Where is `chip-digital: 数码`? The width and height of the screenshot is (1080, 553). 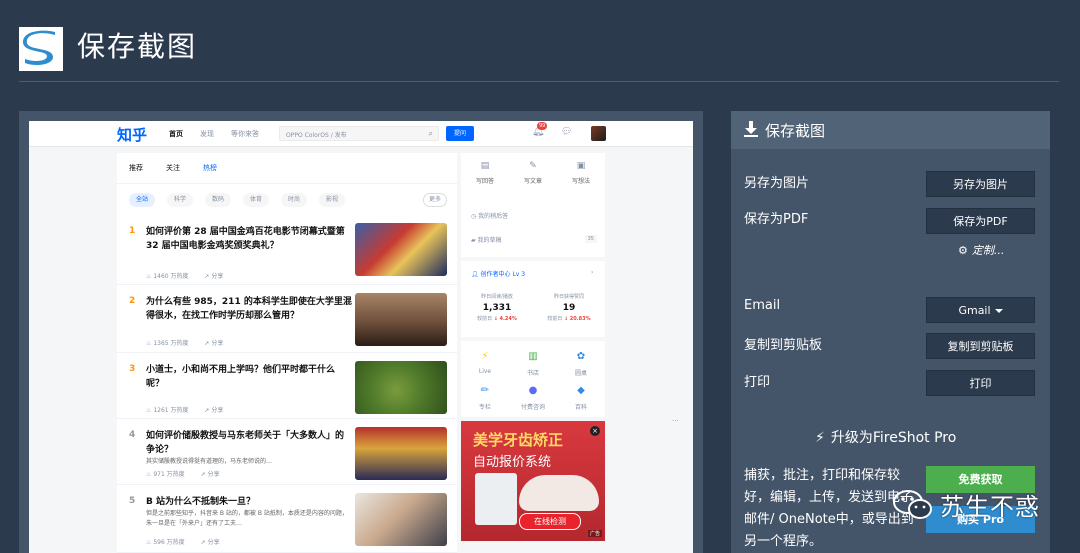 chip-digital: 数码 is located at coordinates (218, 200).